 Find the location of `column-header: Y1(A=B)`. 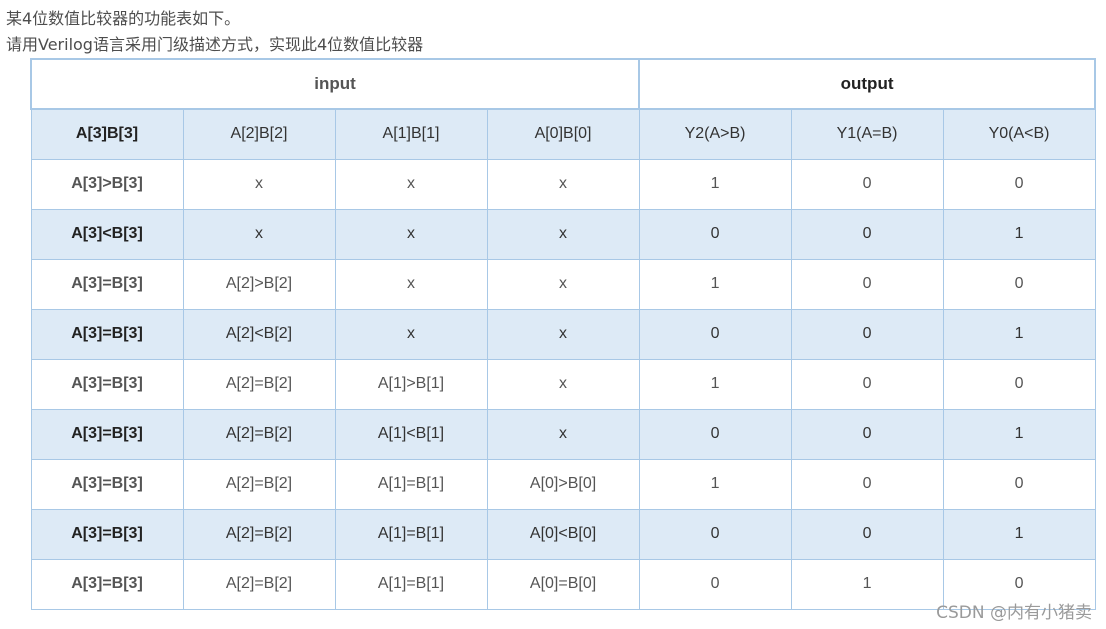

column-header: Y1(A=B) is located at coordinates (867, 134).